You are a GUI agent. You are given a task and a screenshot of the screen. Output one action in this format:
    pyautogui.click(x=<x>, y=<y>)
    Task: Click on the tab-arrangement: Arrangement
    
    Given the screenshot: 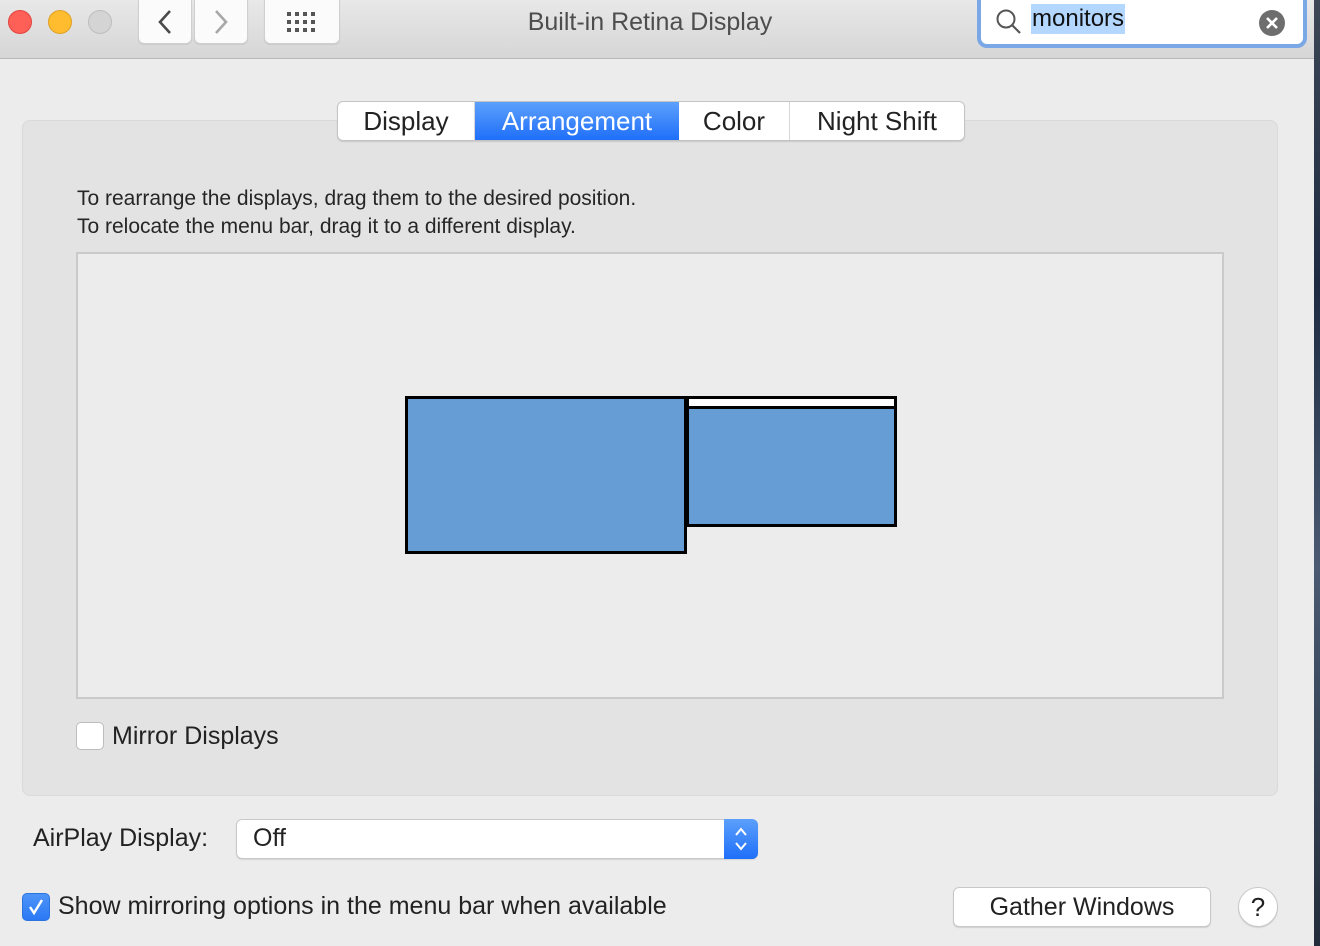 What is the action you would take?
    pyautogui.click(x=577, y=121)
    